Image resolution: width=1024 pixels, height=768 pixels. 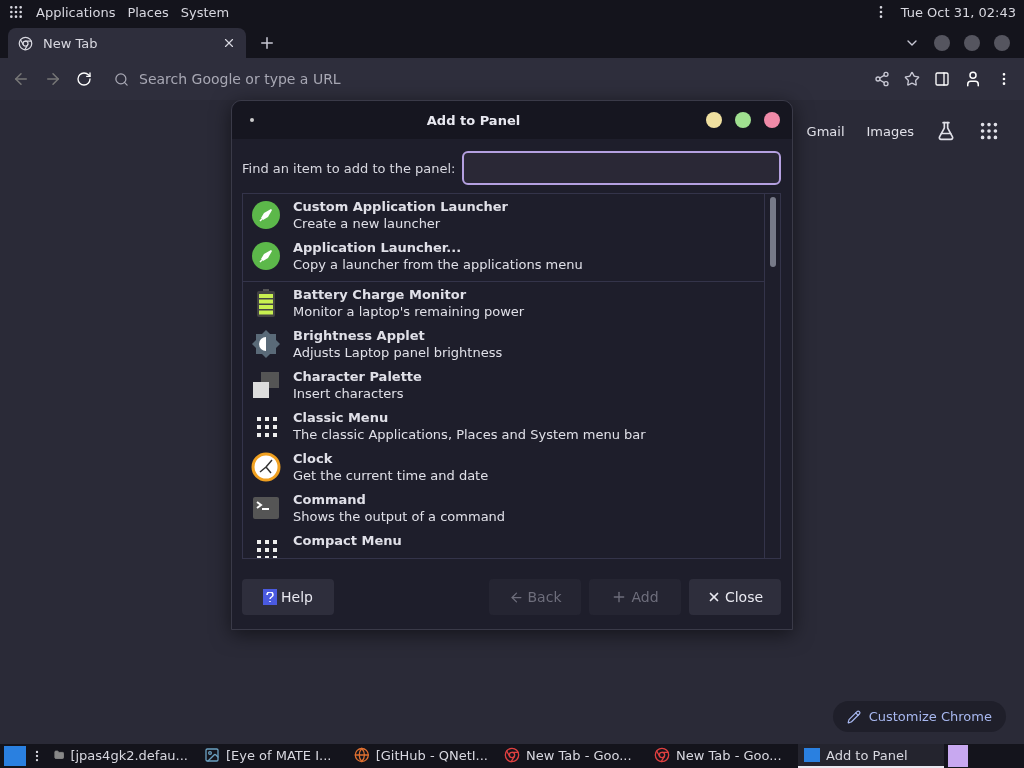 What do you see at coordinates (912, 79) in the screenshot?
I see `star-icon` at bounding box center [912, 79].